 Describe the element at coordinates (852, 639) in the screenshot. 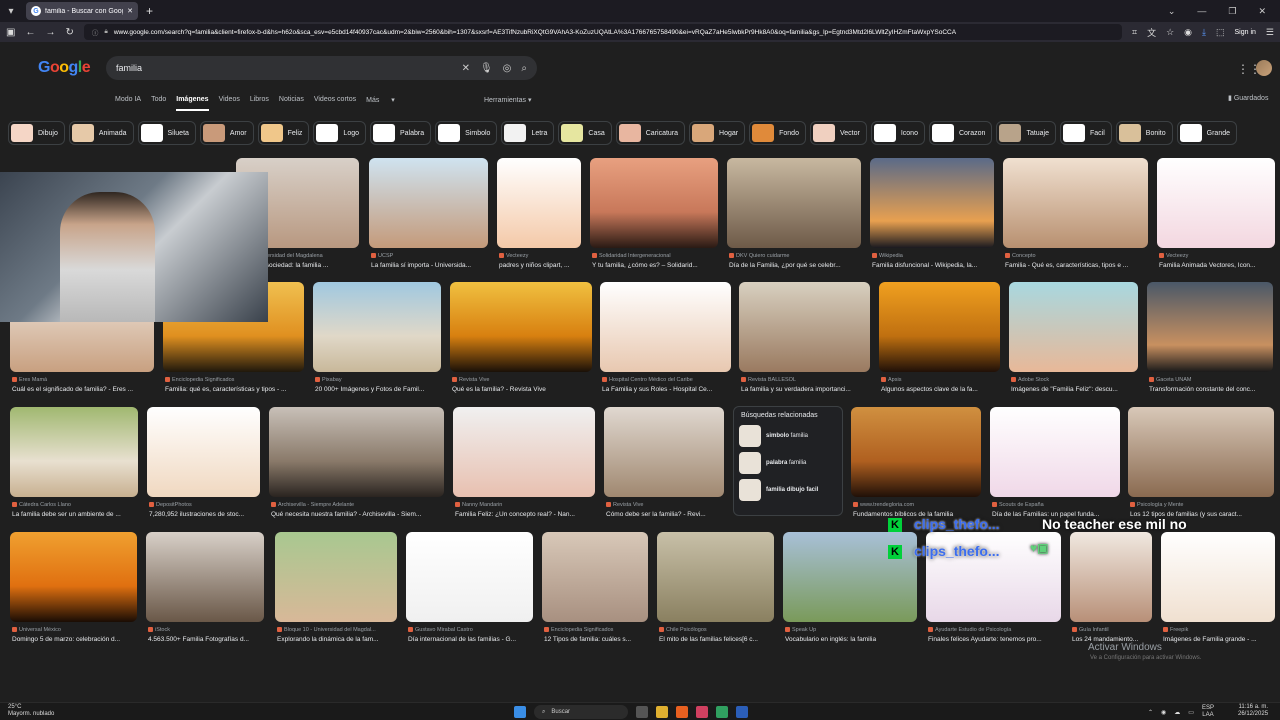

I see `result-caption: Vocabulario en inglés: la familia` at that location.